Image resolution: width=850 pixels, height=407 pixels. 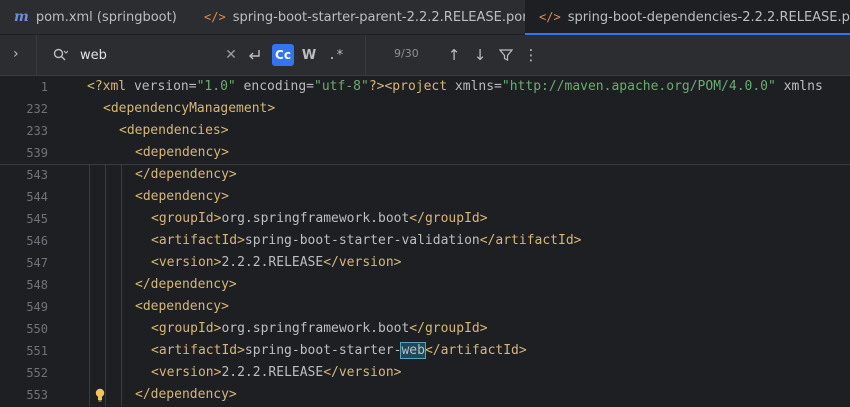 What do you see at coordinates (37, 395) in the screenshot?
I see `line-number: 553` at bounding box center [37, 395].